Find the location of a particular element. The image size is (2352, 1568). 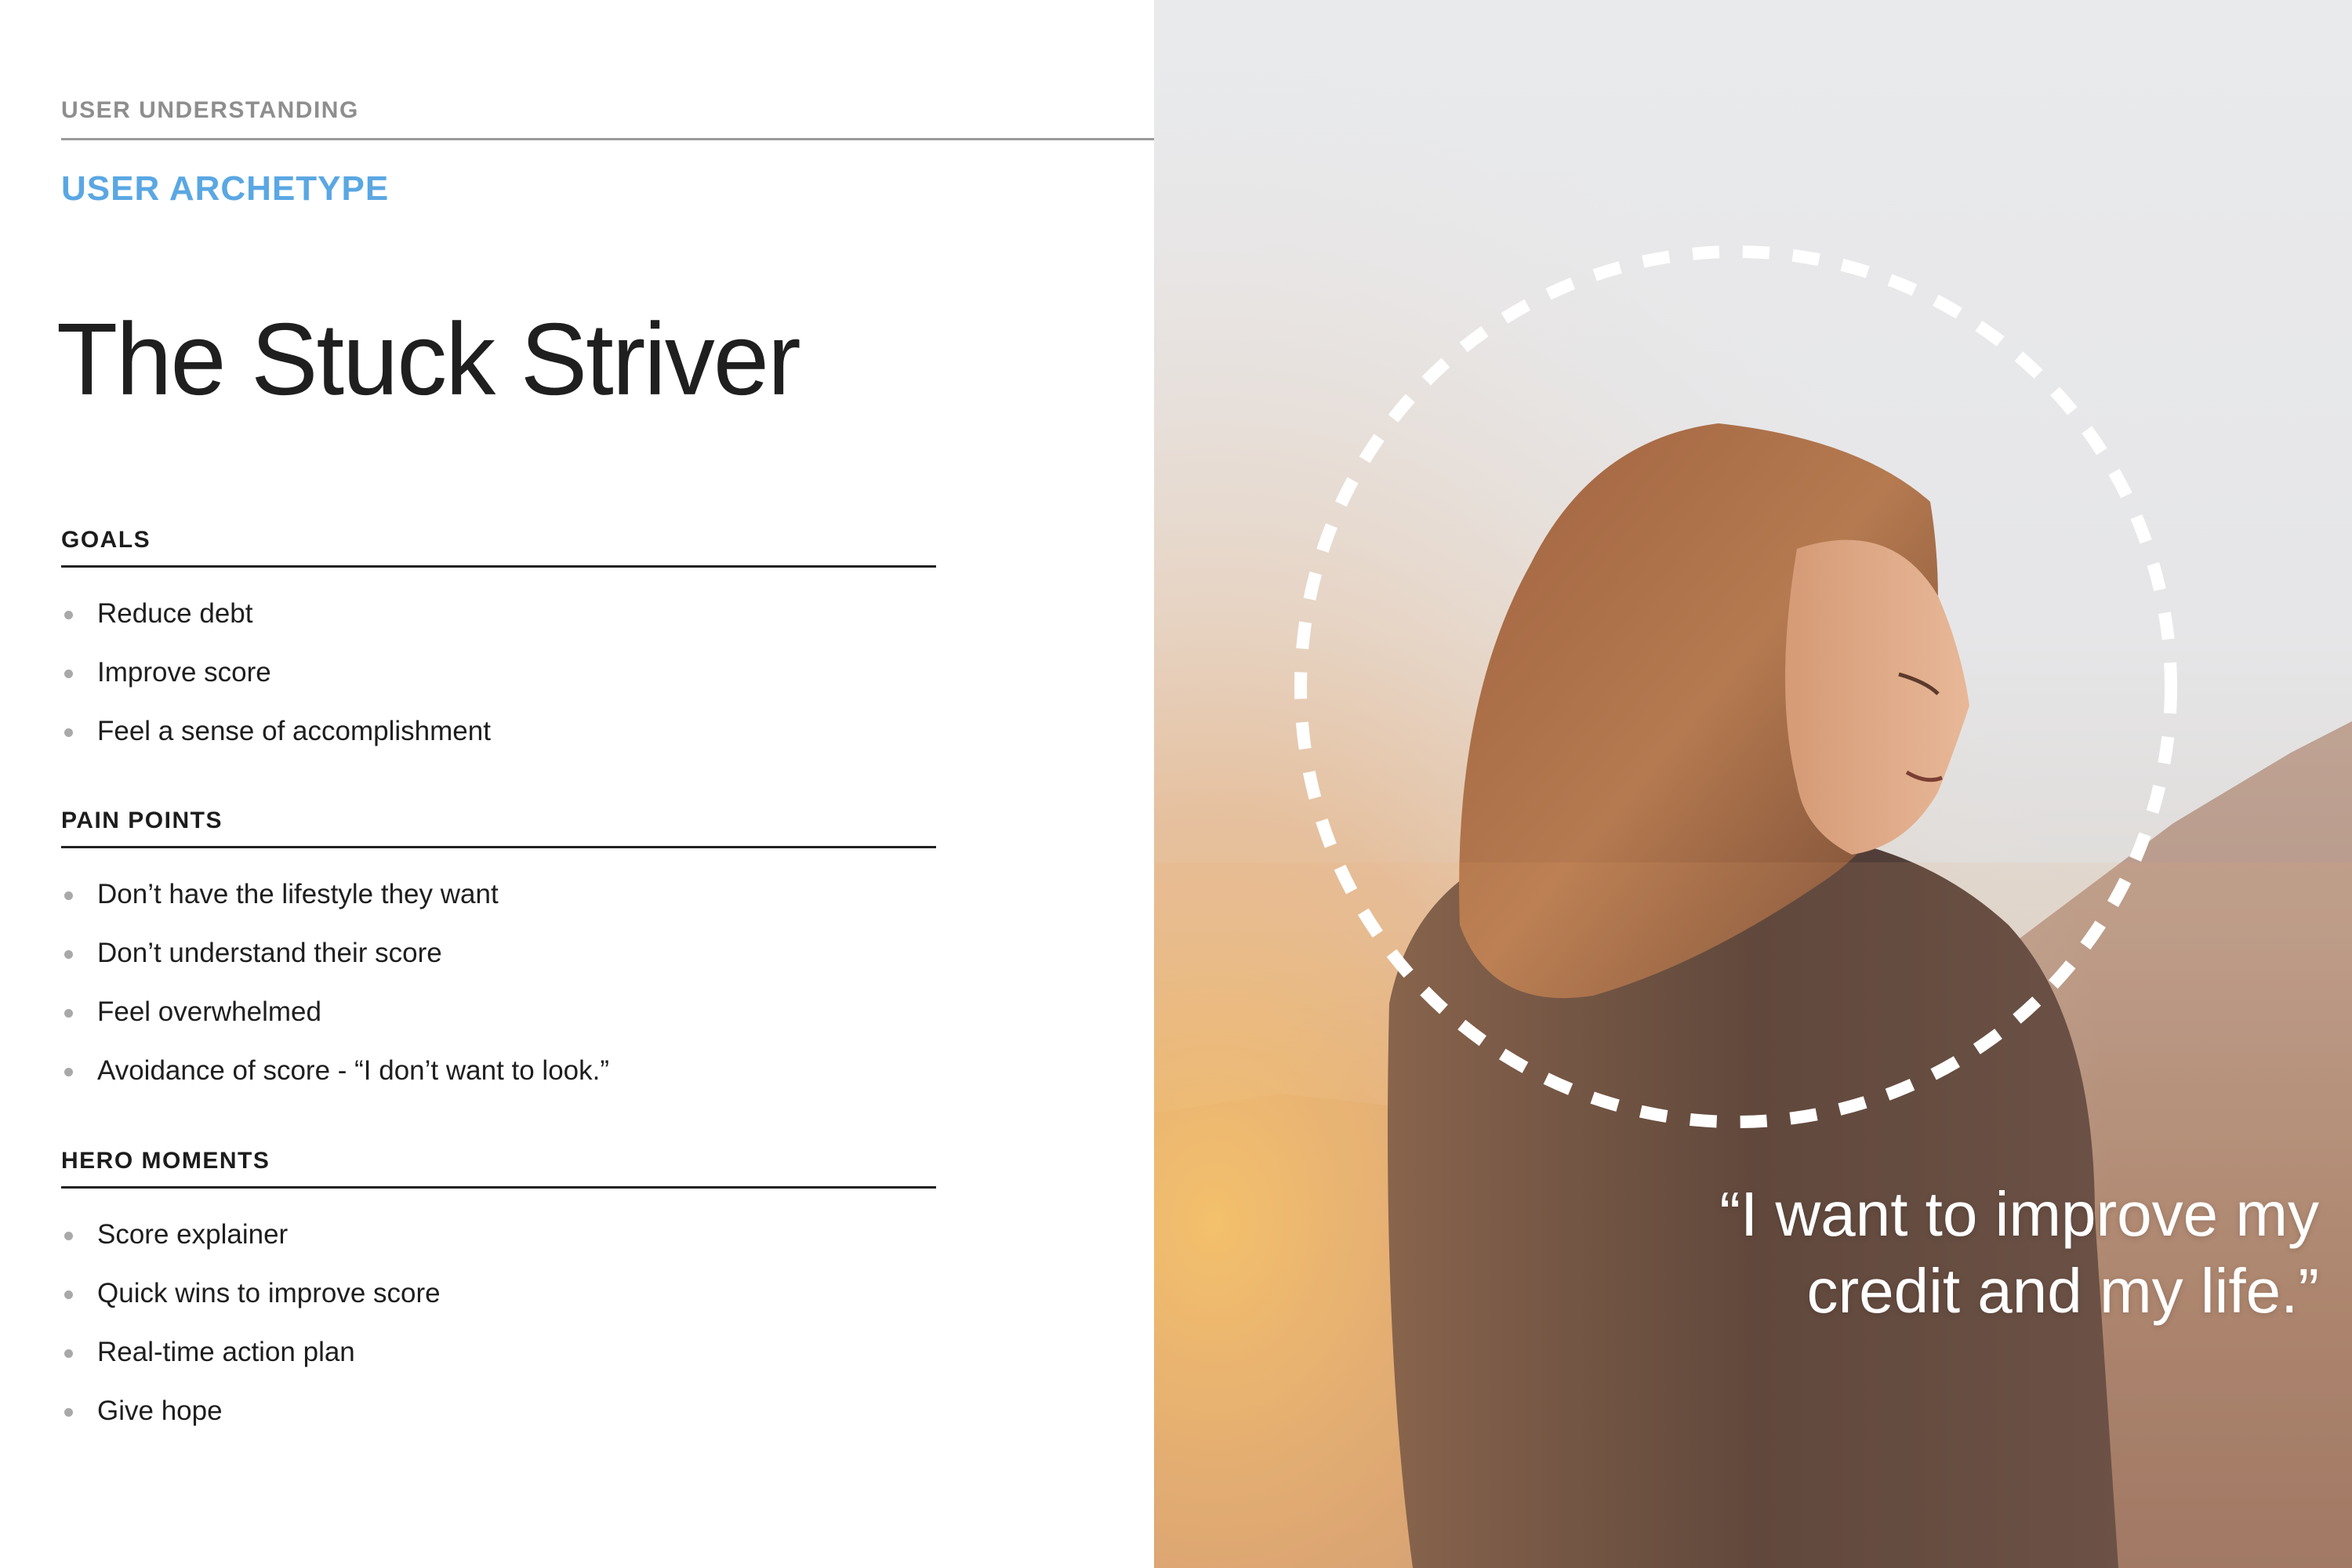

list-item: Score explainer is located at coordinates (251, 1246).